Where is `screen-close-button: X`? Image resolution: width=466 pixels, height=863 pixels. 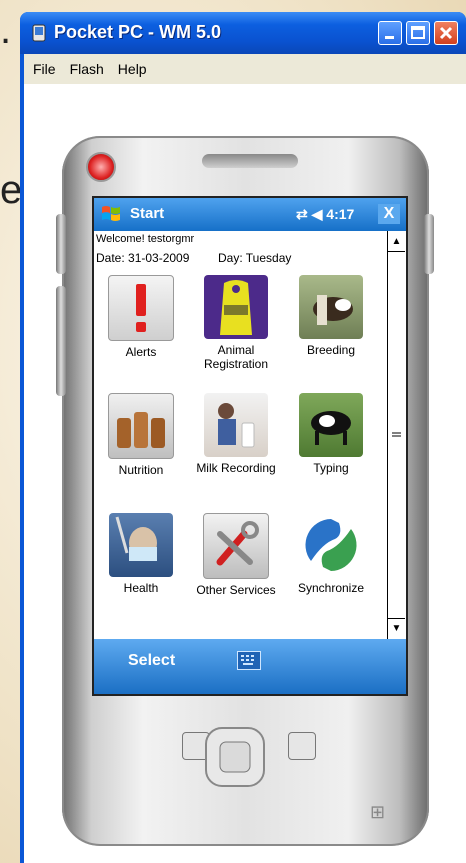 screen-close-button: X is located at coordinates (389, 214).